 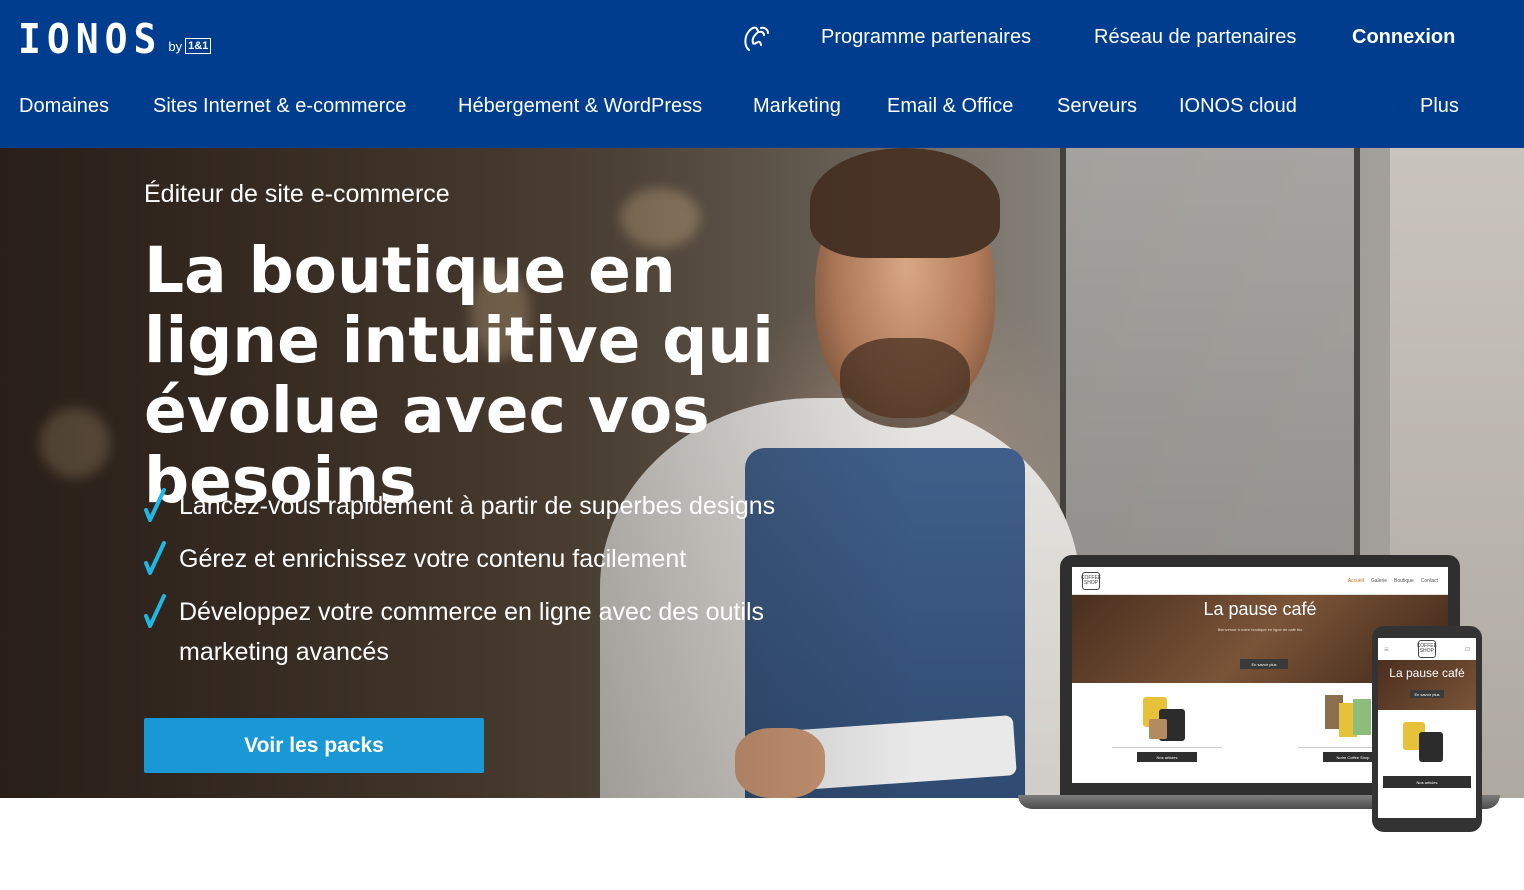 What do you see at coordinates (1439, 106) in the screenshot?
I see `nav-item-more: Plus` at bounding box center [1439, 106].